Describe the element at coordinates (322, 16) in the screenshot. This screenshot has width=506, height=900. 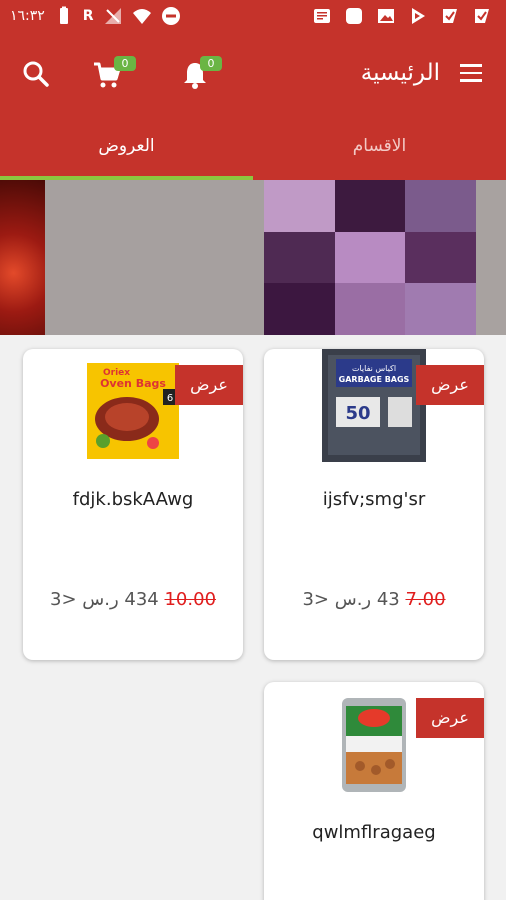
I see `news-icon` at that location.